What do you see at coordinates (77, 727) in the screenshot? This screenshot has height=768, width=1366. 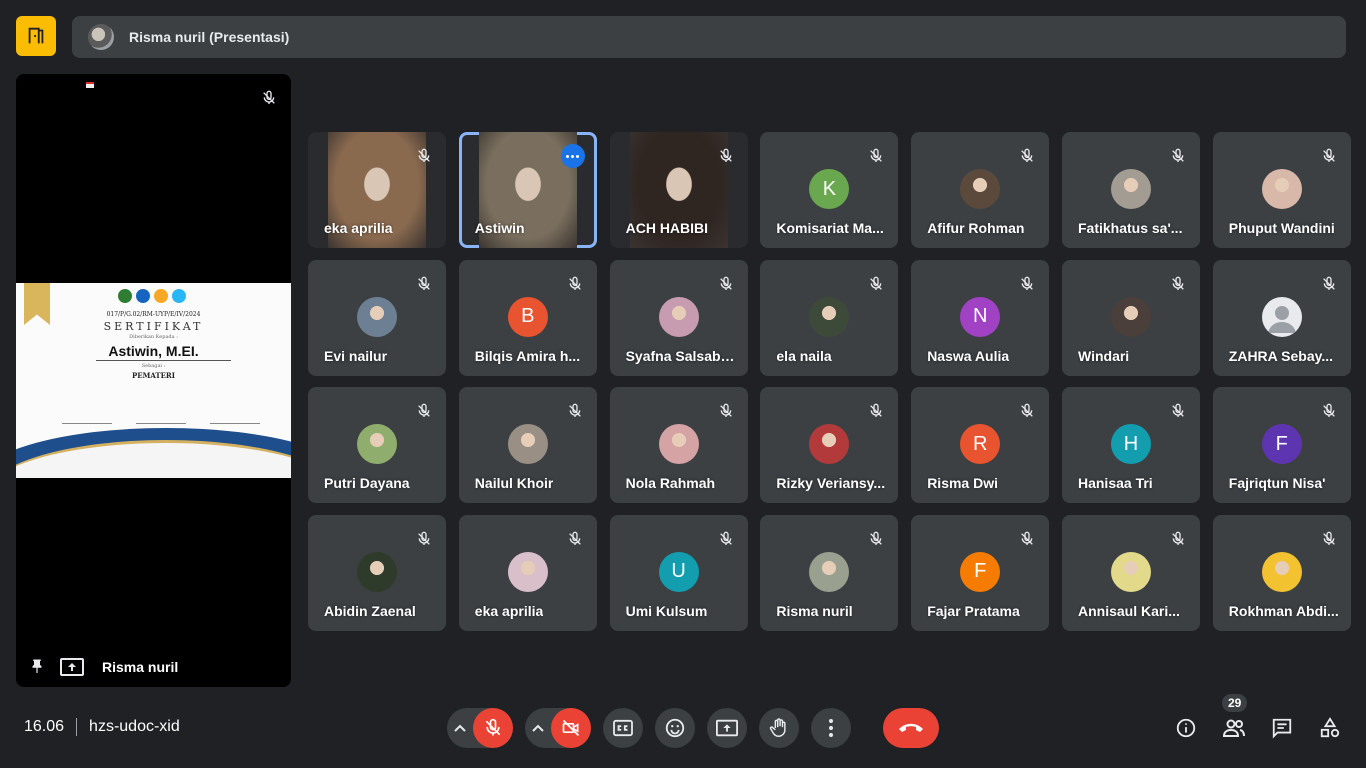 I see `separator` at bounding box center [77, 727].